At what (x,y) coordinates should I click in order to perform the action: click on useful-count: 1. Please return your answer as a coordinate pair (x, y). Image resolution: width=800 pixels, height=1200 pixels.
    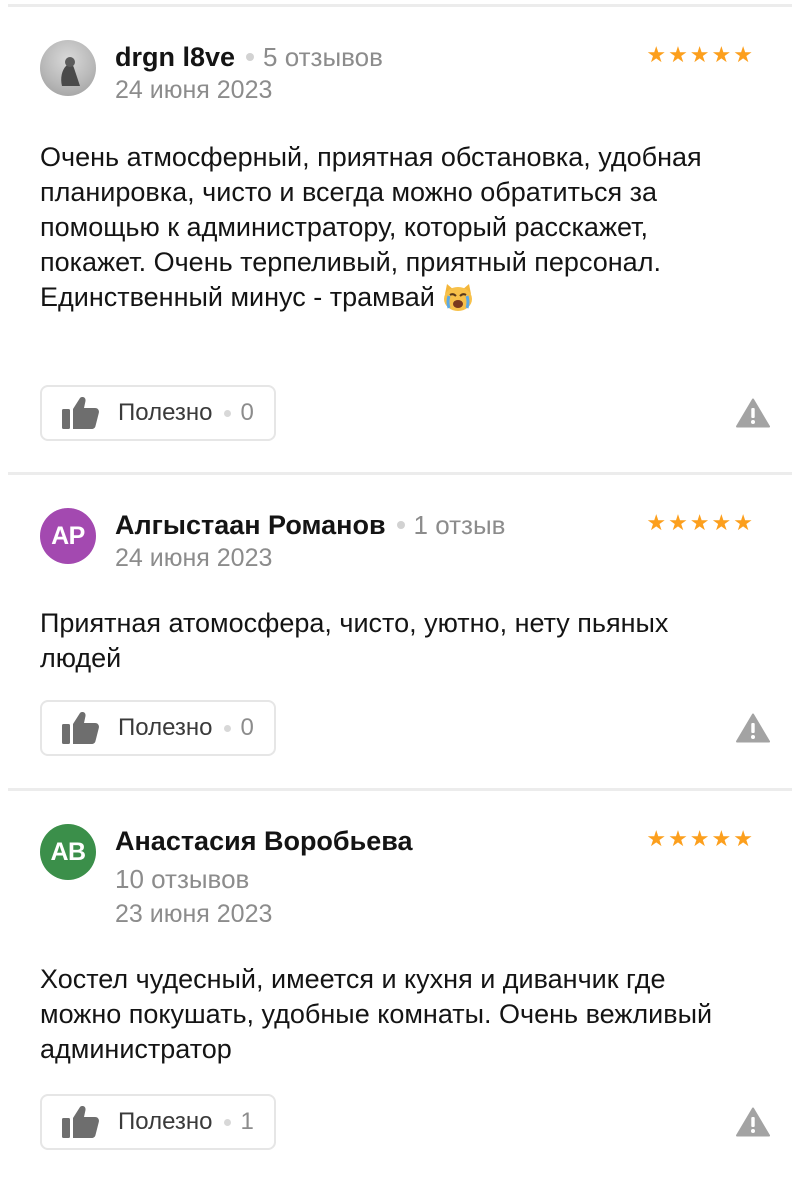
    Looking at the image, I should click on (247, 1121).